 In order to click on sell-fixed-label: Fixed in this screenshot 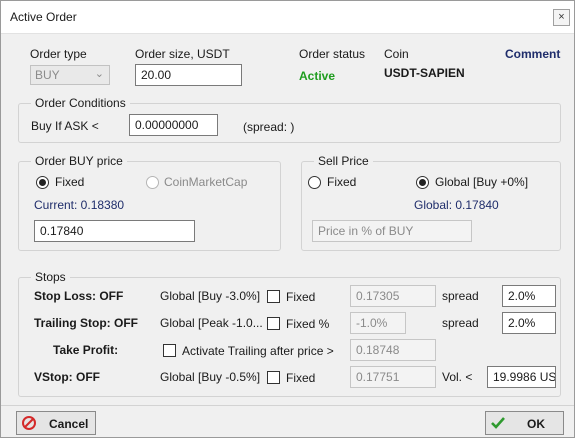, I will do `click(342, 182)`.